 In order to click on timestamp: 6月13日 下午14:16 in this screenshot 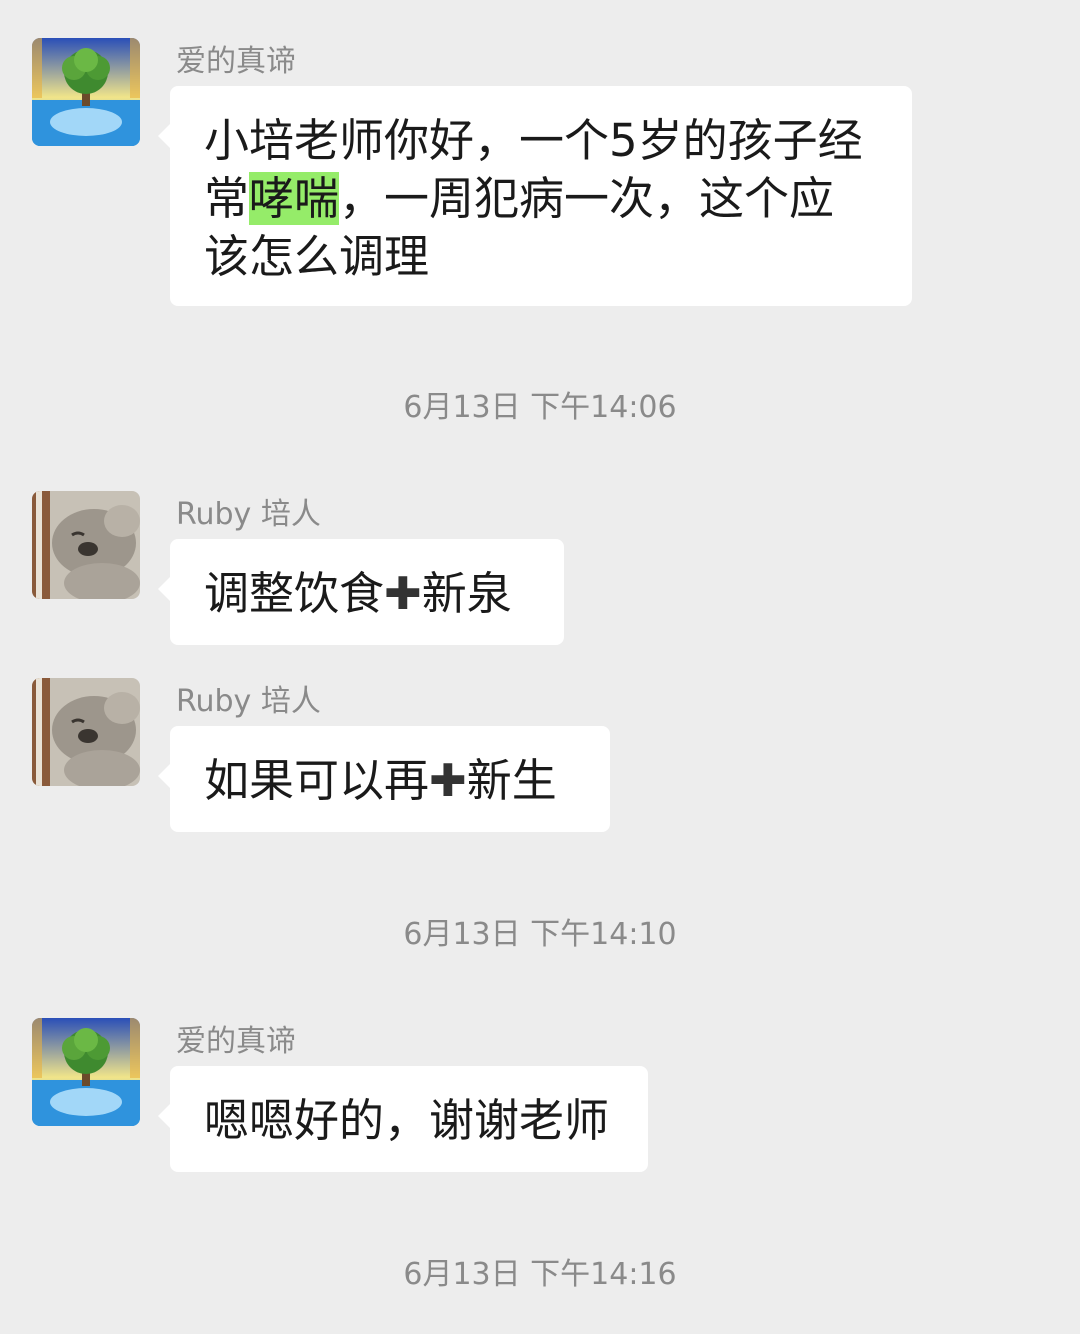, I will do `click(540, 1274)`.